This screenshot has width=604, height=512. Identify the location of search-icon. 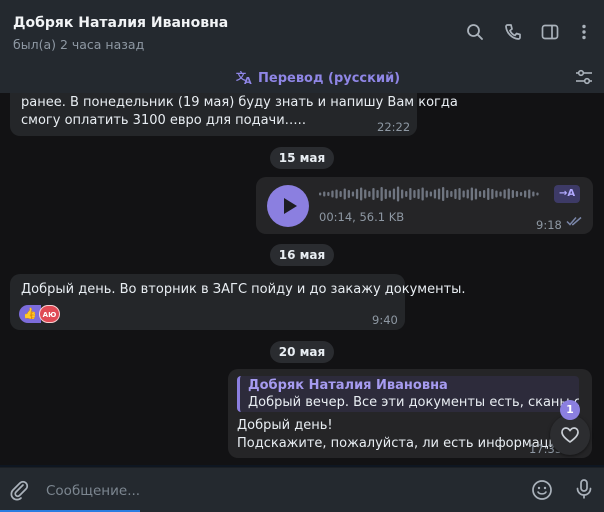
(475, 32).